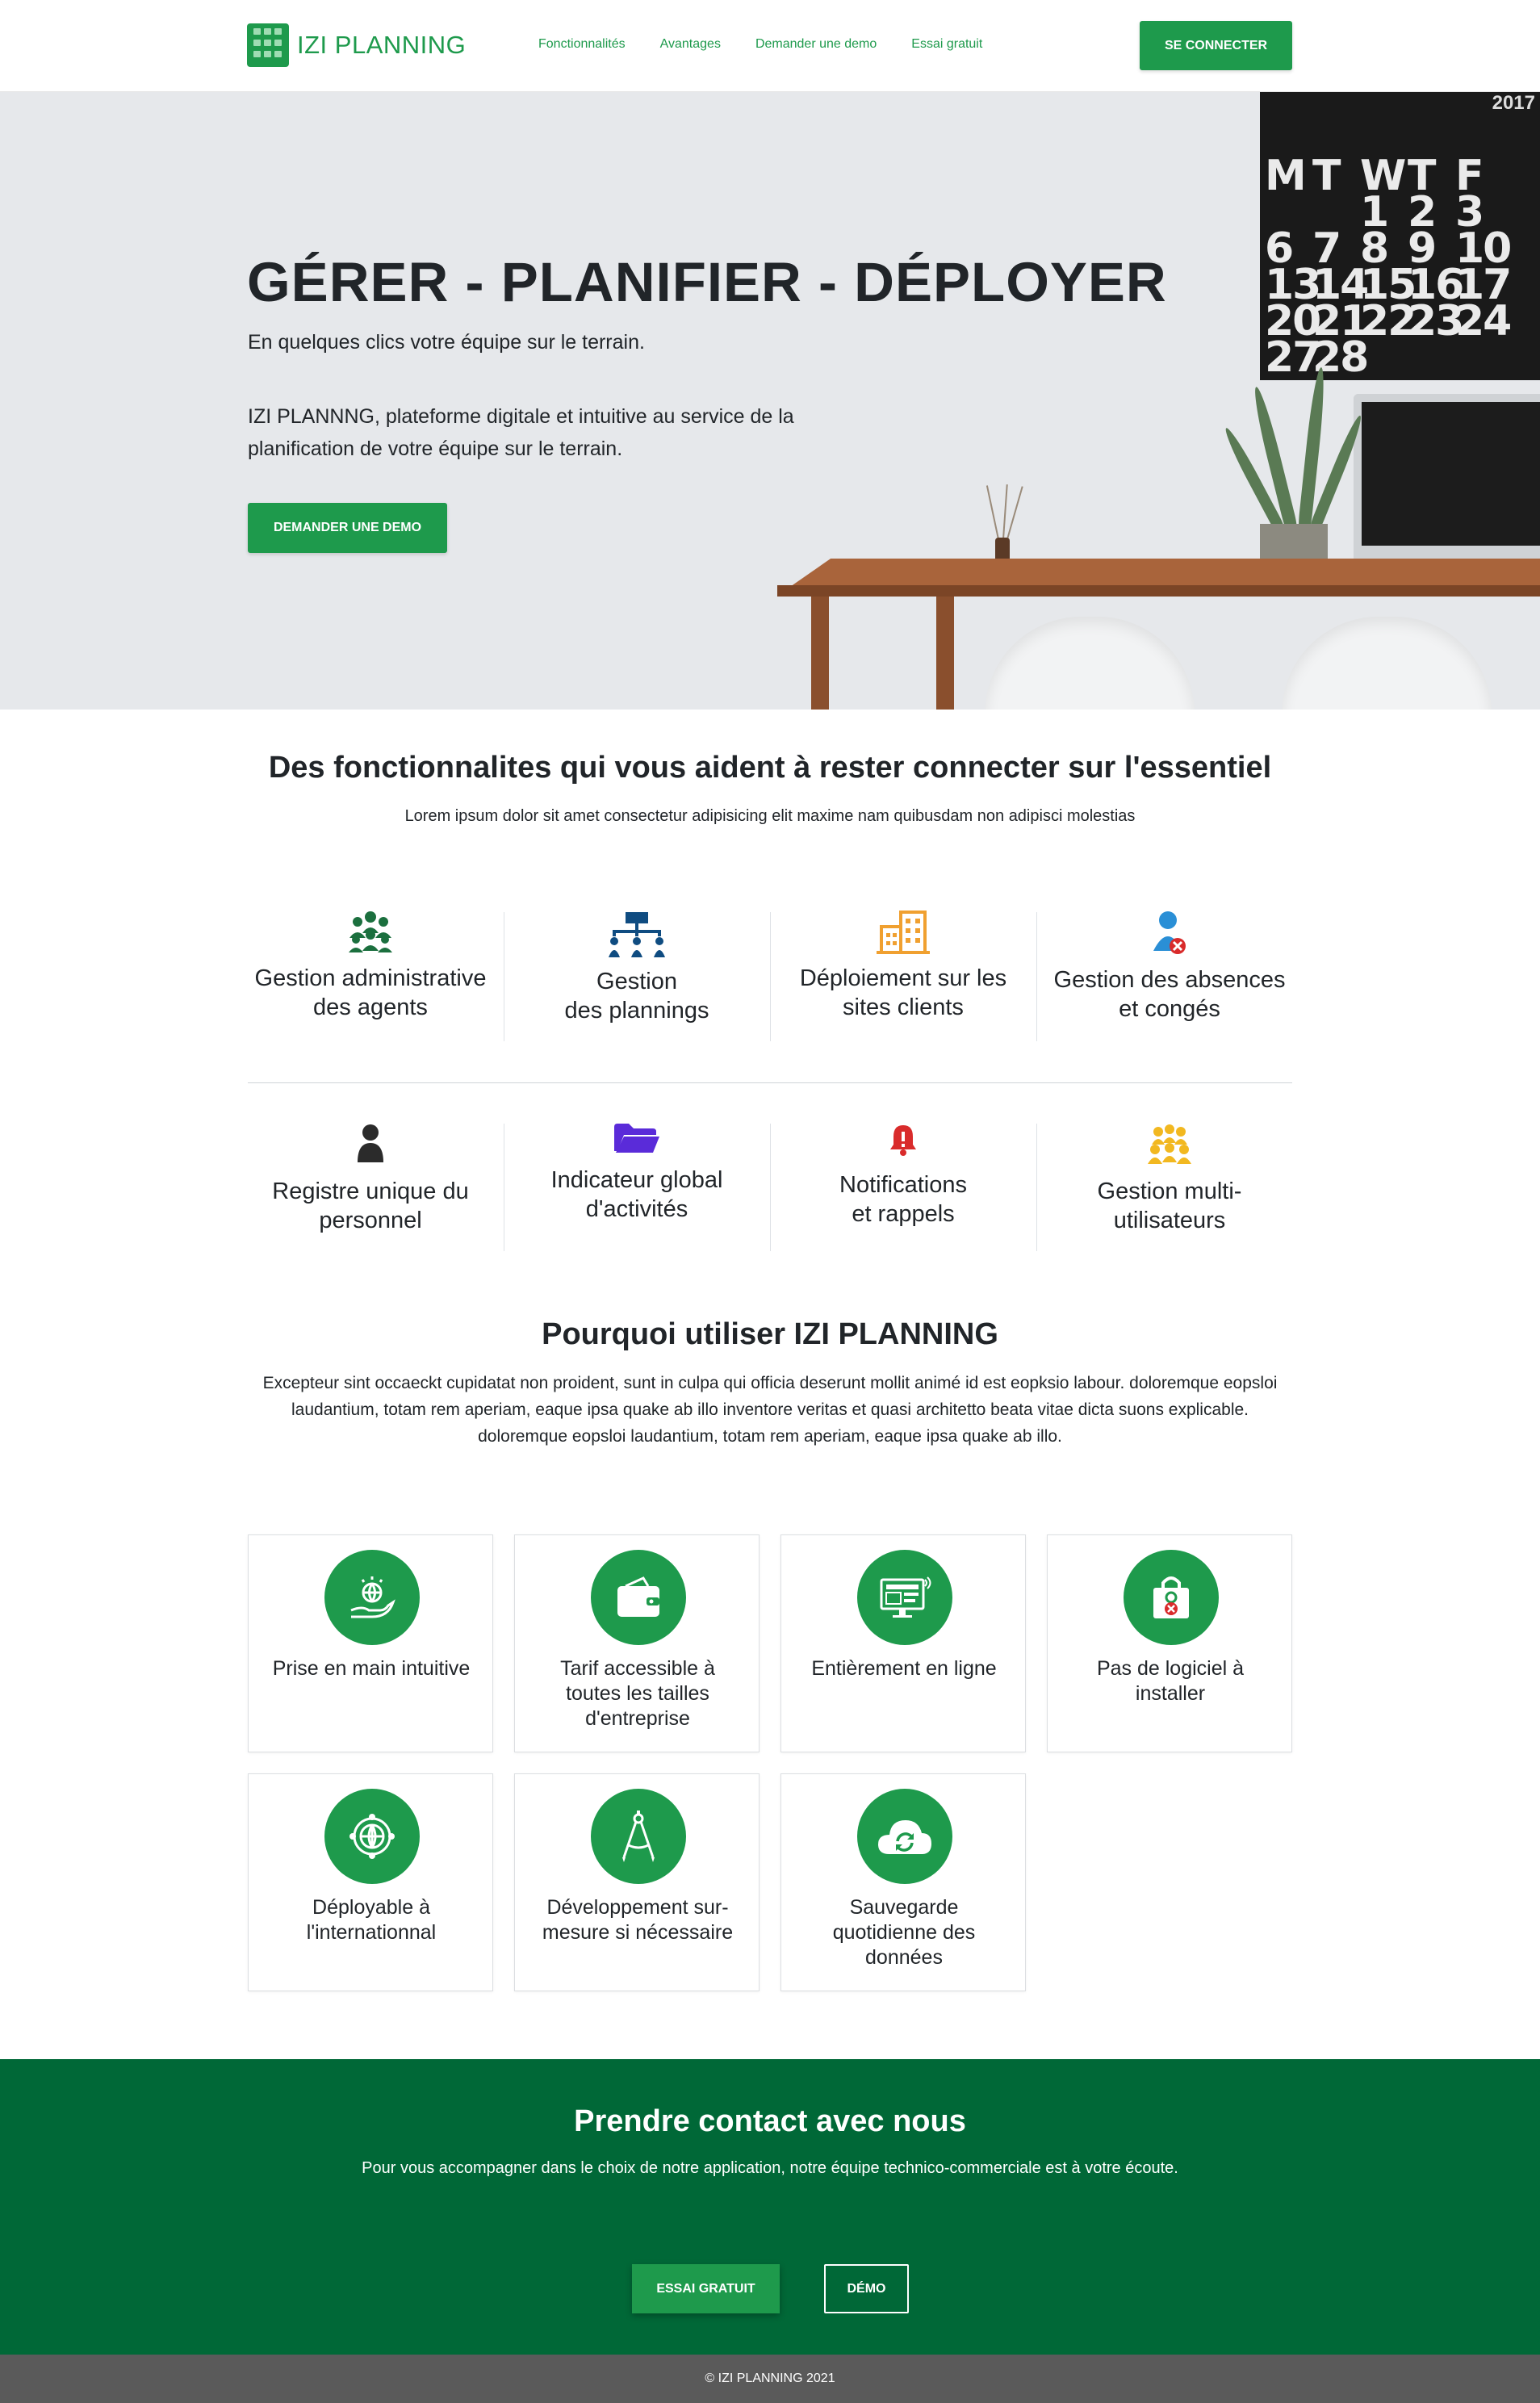 The image size is (1540, 2403). I want to click on feature-label: Gestion multi- utilisateurs, so click(1169, 1205).